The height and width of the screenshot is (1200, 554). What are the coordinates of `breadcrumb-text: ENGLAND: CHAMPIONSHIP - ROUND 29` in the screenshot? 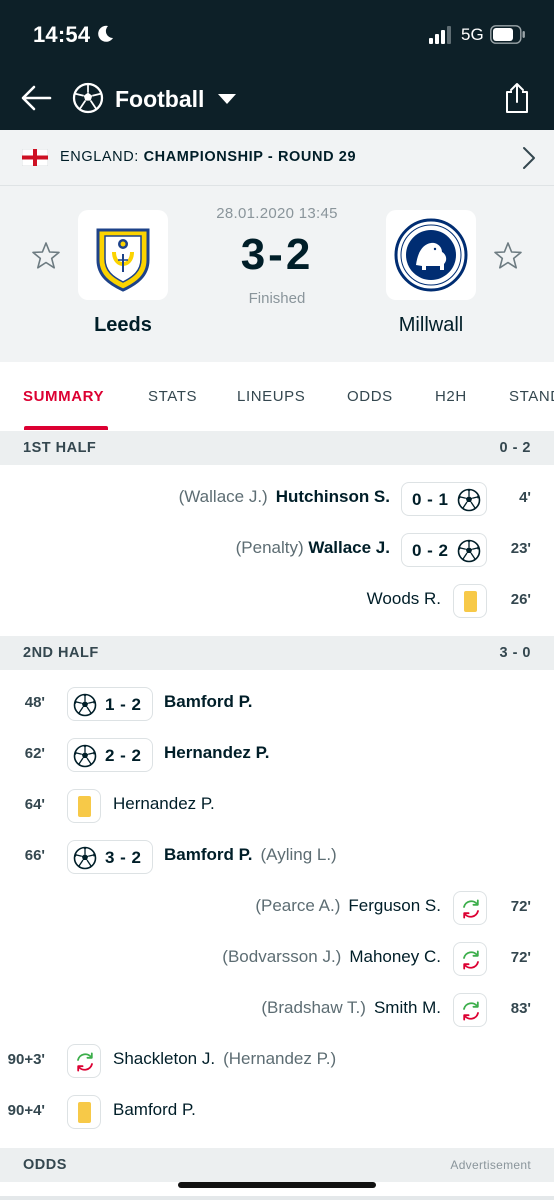 It's located at (208, 157).